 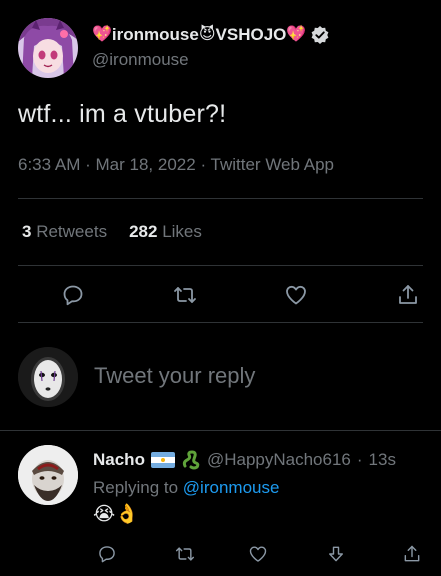 I want to click on author-names: 💖 ironmouse 😈 VSHOJO 💖 @ironmouse, so click(x=211, y=47).